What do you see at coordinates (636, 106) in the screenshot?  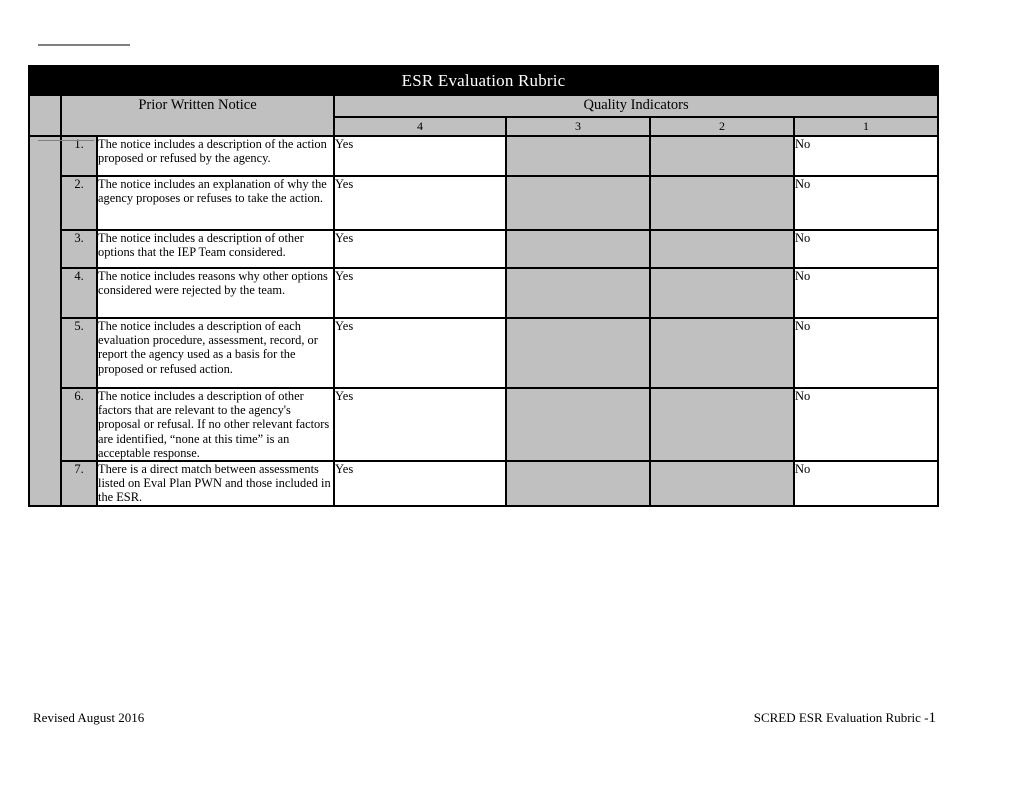 I see `header-quality-indicators: Quality Indicators` at bounding box center [636, 106].